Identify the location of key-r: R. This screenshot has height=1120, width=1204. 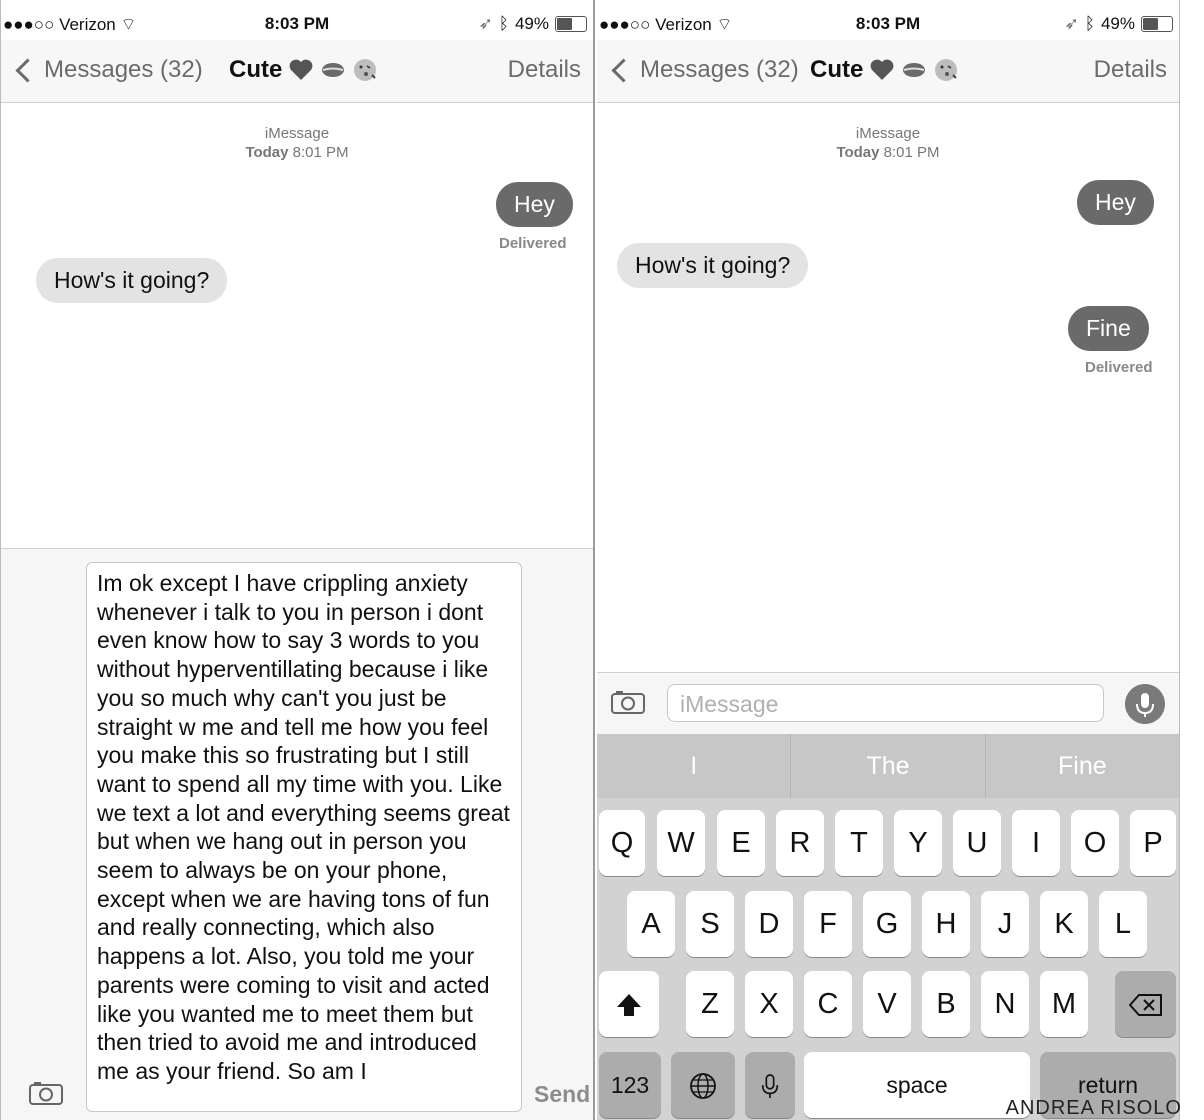
(800, 843).